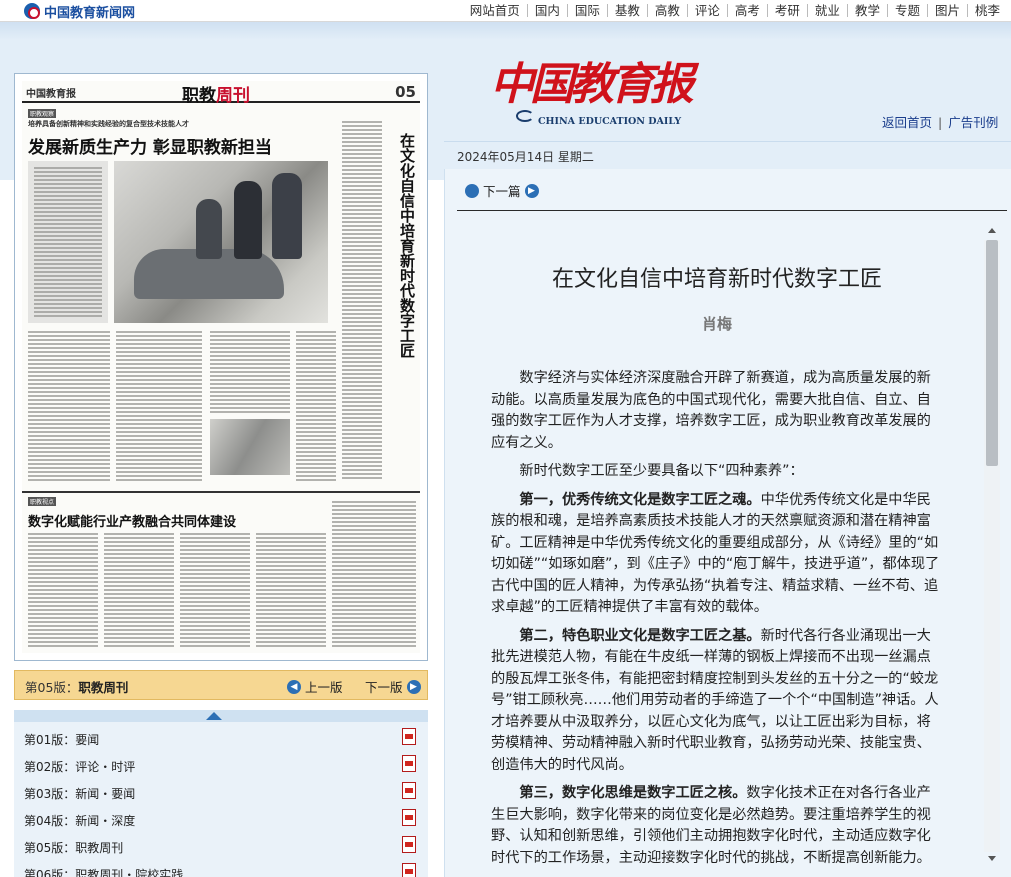 The image size is (1011, 877). Describe the element at coordinates (324, 687) in the screenshot. I see `prev-page-label: 上一版` at that location.